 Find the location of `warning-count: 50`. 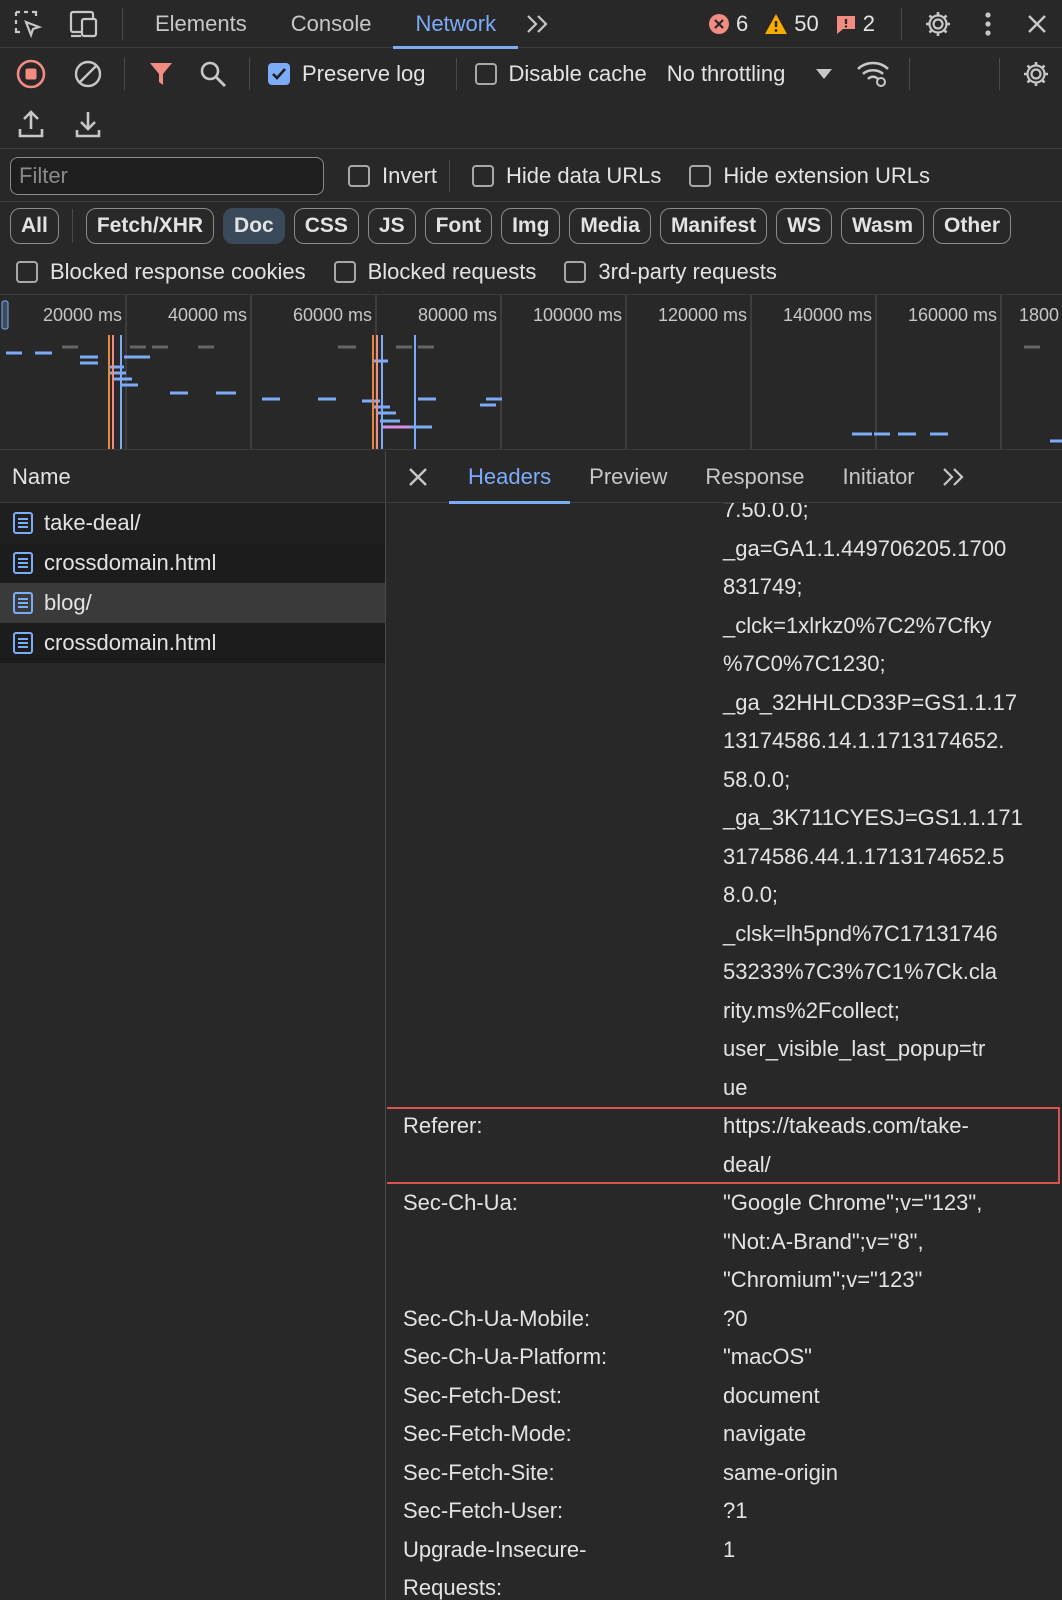

warning-count: 50 is located at coordinates (806, 23).